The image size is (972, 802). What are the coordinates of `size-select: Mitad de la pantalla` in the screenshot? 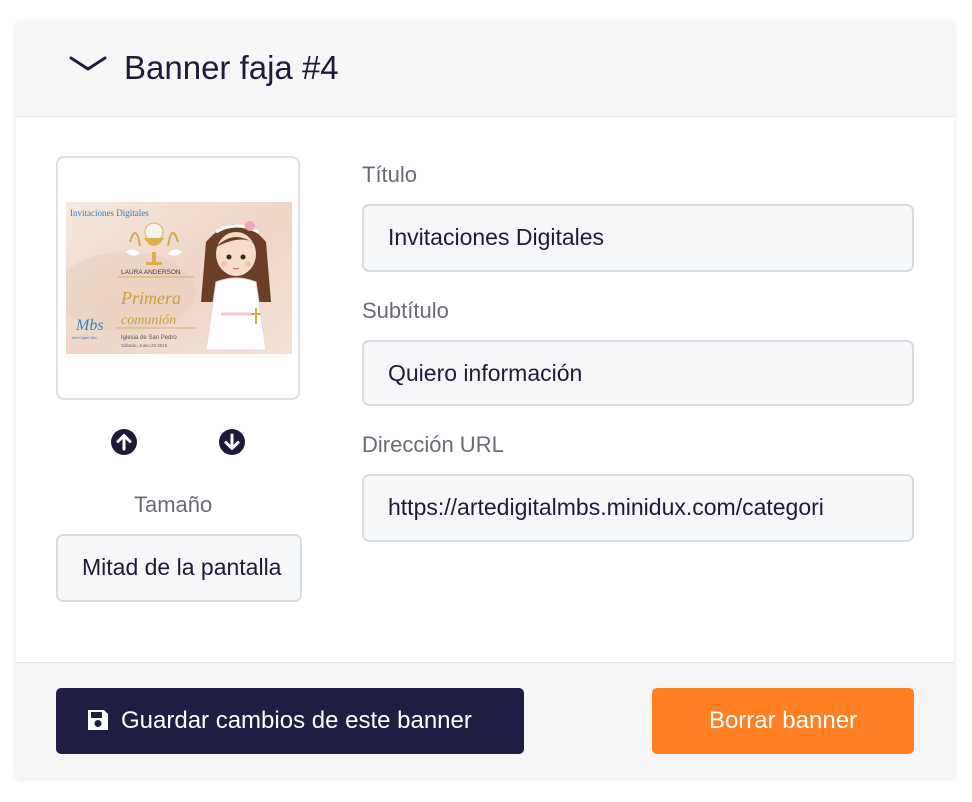 It's located at (179, 568).